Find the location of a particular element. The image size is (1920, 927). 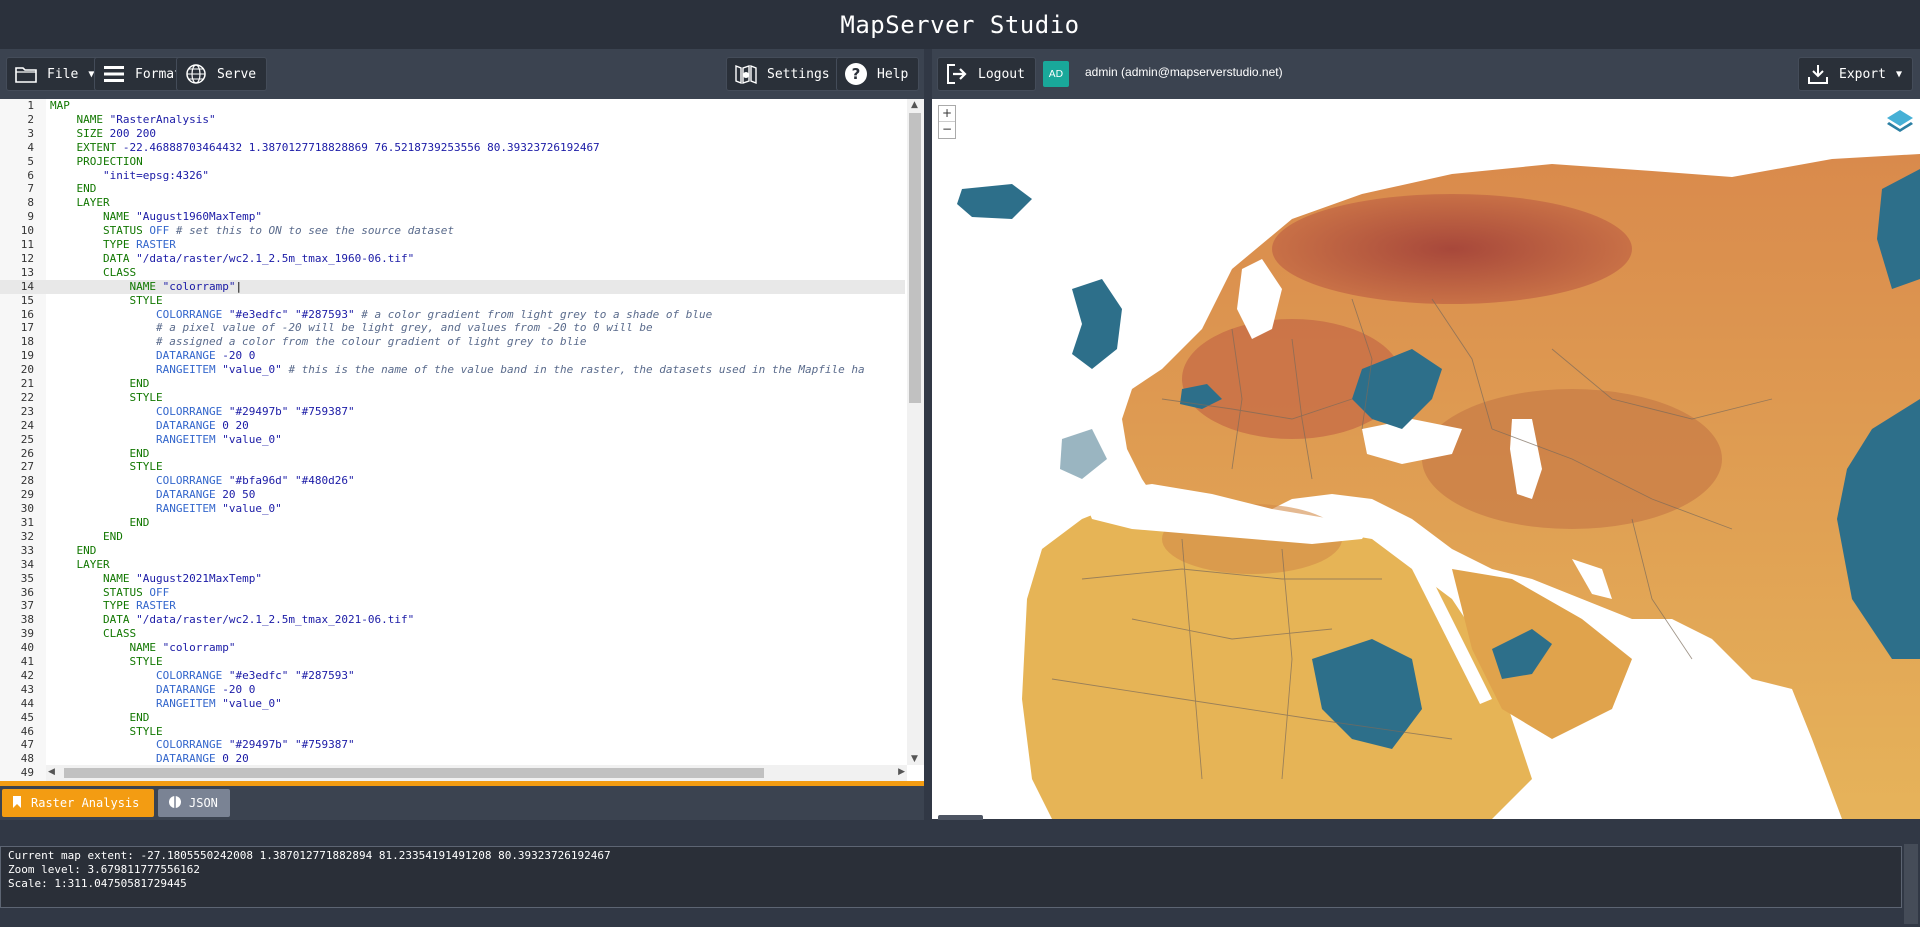

zoom-out-button: − is located at coordinates (947, 130).